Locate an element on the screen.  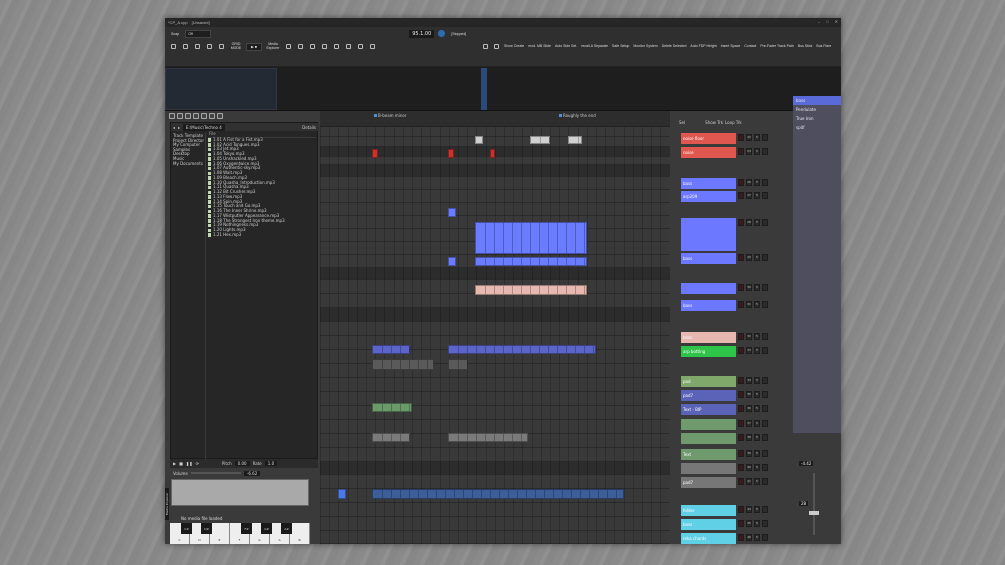
mixer-icon is located at coordinates (288, 47).